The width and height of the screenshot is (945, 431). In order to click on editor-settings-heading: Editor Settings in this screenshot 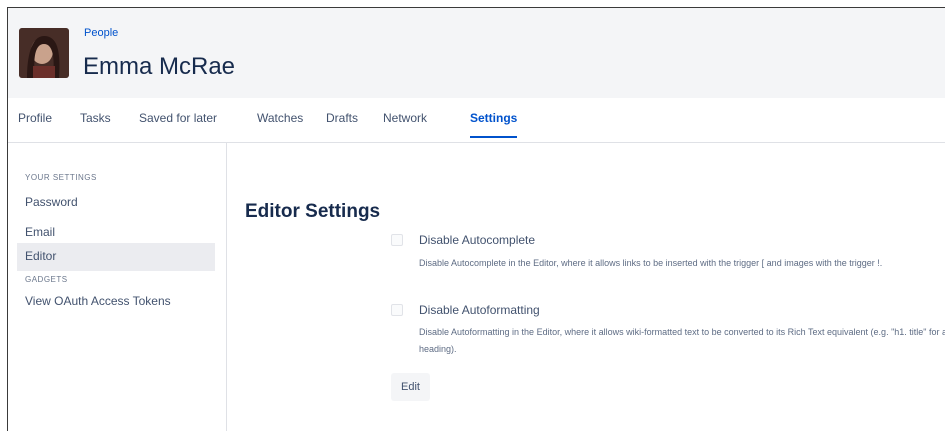, I will do `click(313, 211)`.